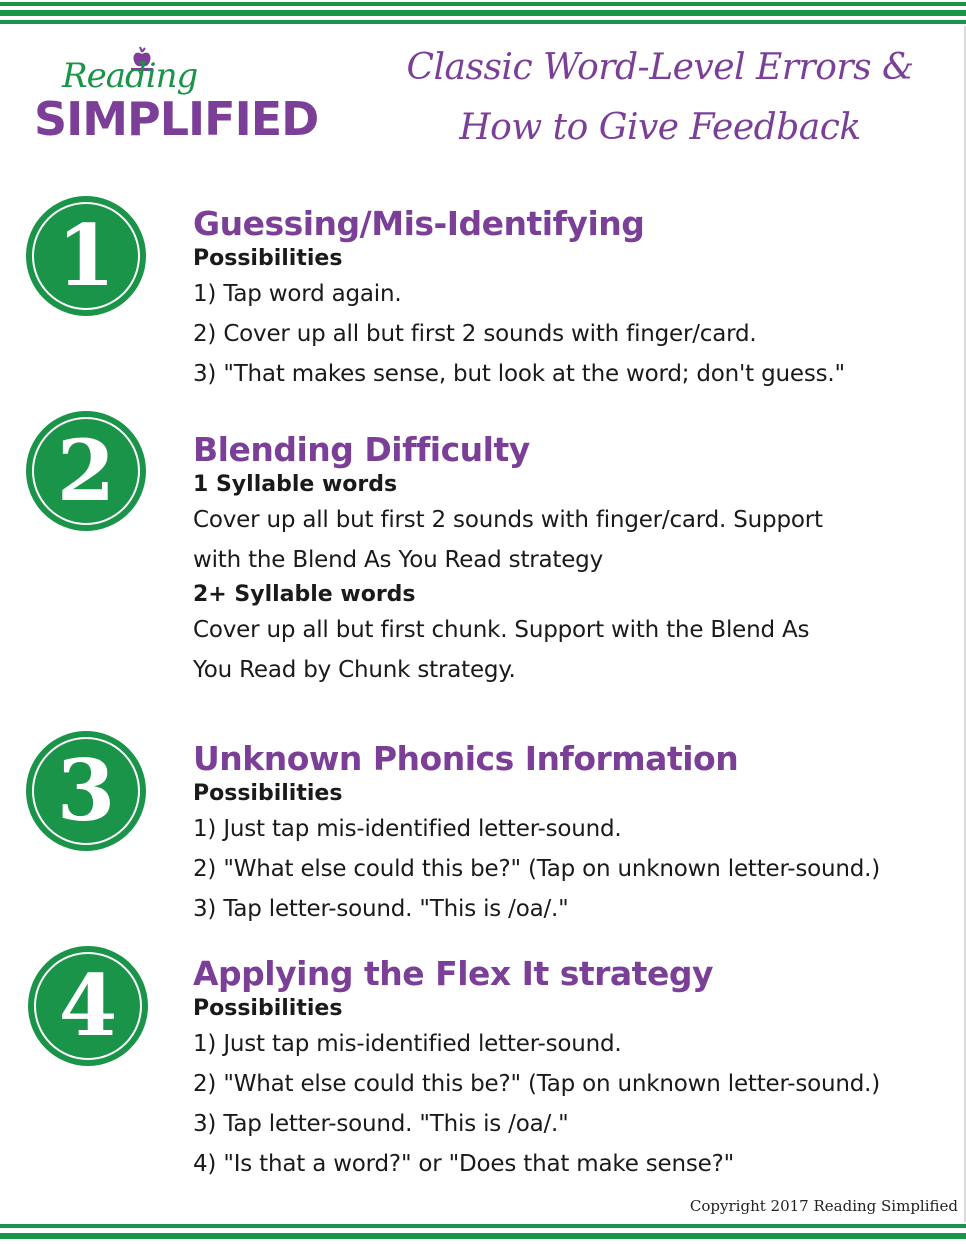  I want to click on badge-number: 3, so click(86, 790).